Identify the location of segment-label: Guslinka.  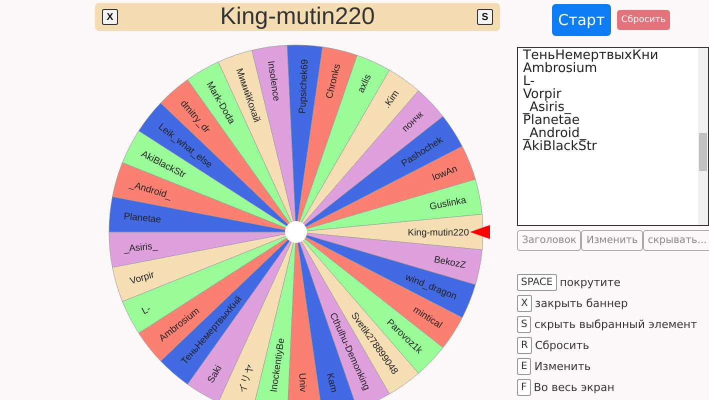
(448, 203).